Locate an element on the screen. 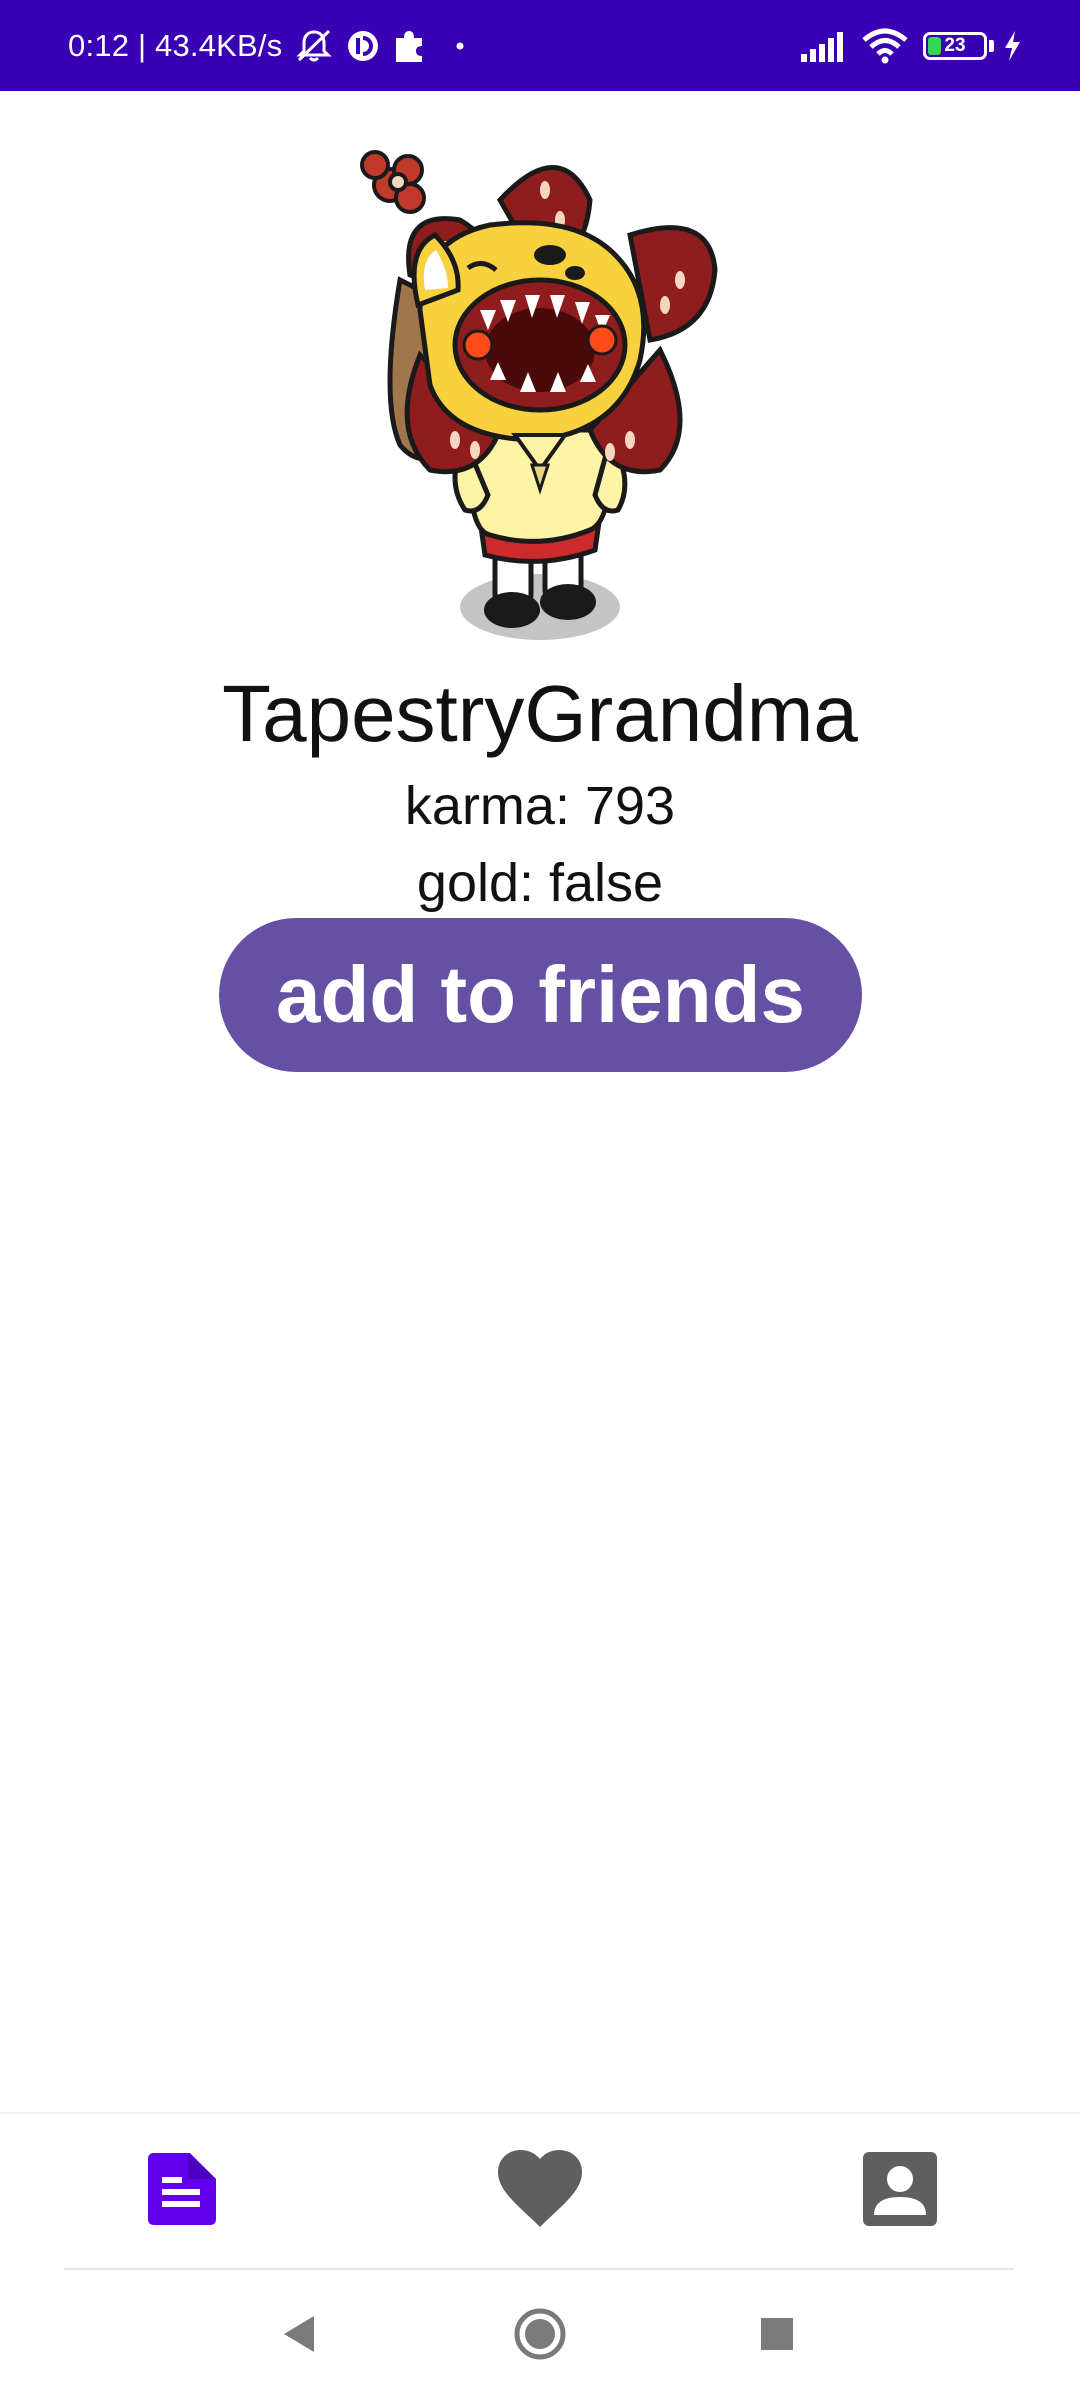  nav-profile is located at coordinates (900, 2191).